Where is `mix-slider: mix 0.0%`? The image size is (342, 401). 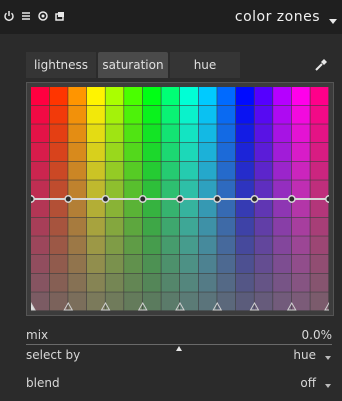 mix-slider: mix 0.0% is located at coordinates (179, 338).